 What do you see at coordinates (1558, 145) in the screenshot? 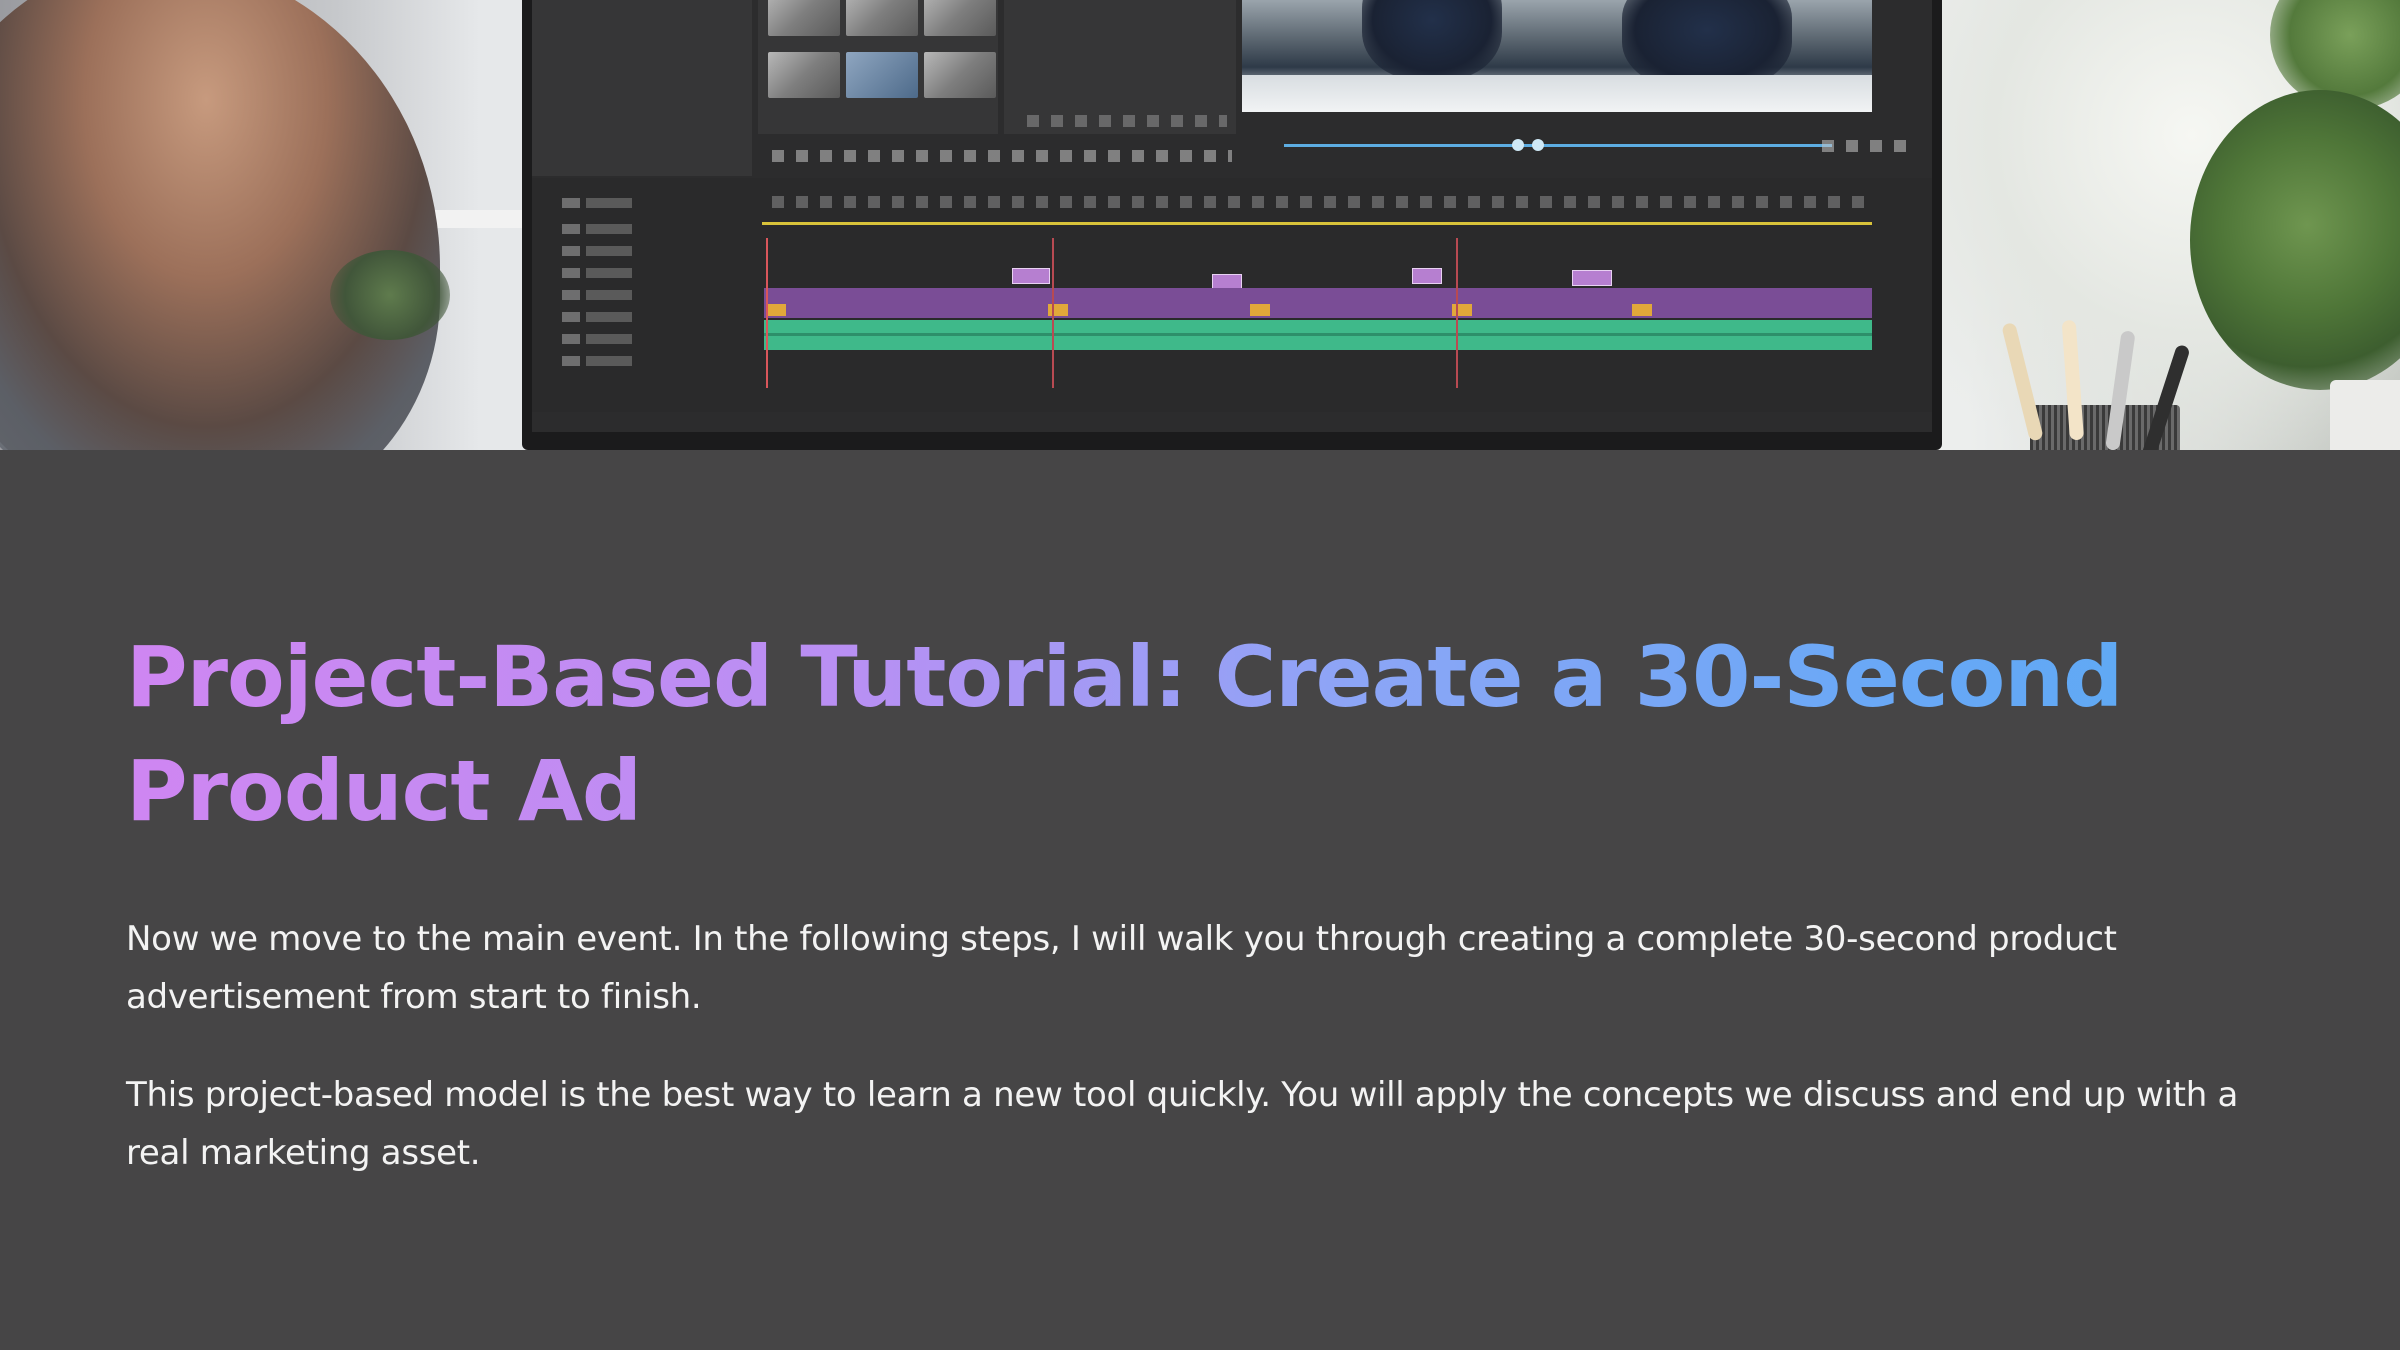
I see `playback-scrubber` at bounding box center [1558, 145].